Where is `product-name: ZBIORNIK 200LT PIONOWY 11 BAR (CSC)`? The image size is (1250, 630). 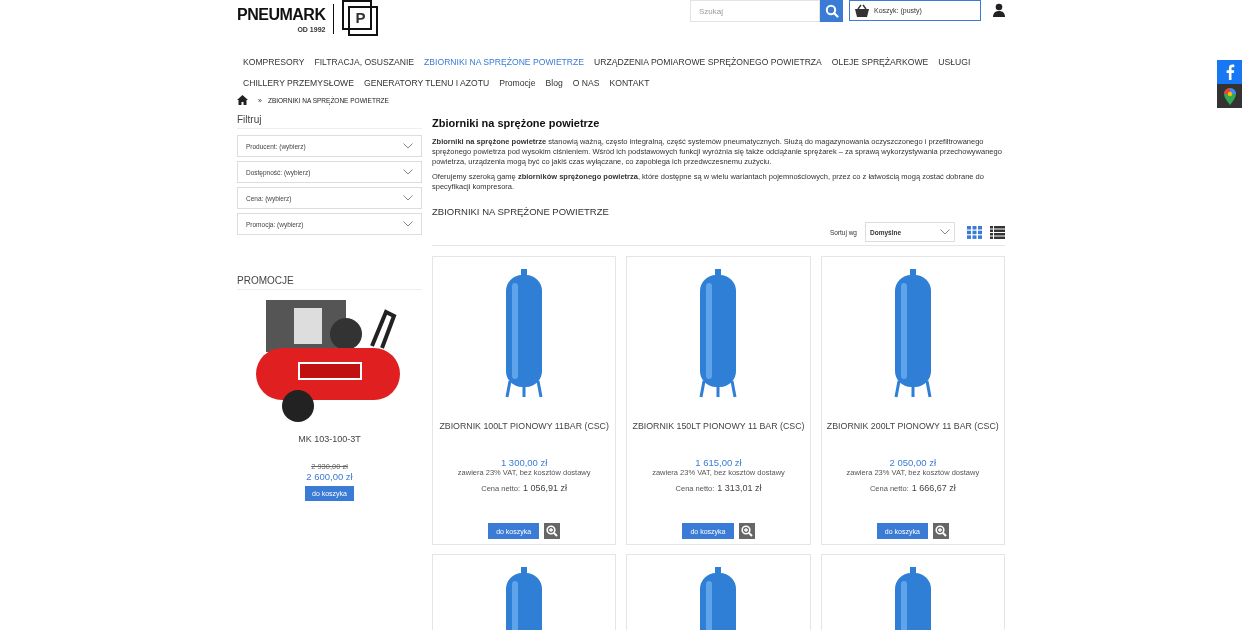
product-name: ZBIORNIK 200LT PIONOWY 11 BAR (CSC) is located at coordinates (912, 426).